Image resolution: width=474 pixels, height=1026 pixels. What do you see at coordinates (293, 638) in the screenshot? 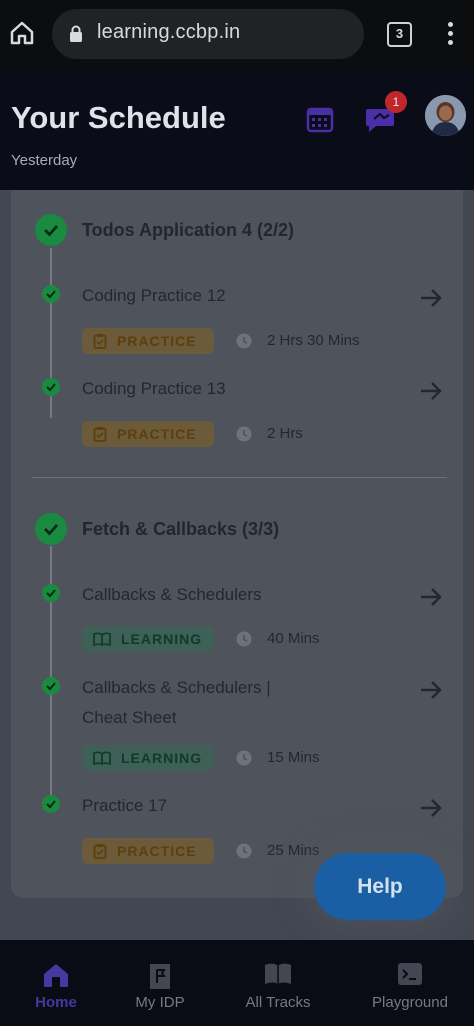
I see `duration-text: 40 Mins` at bounding box center [293, 638].